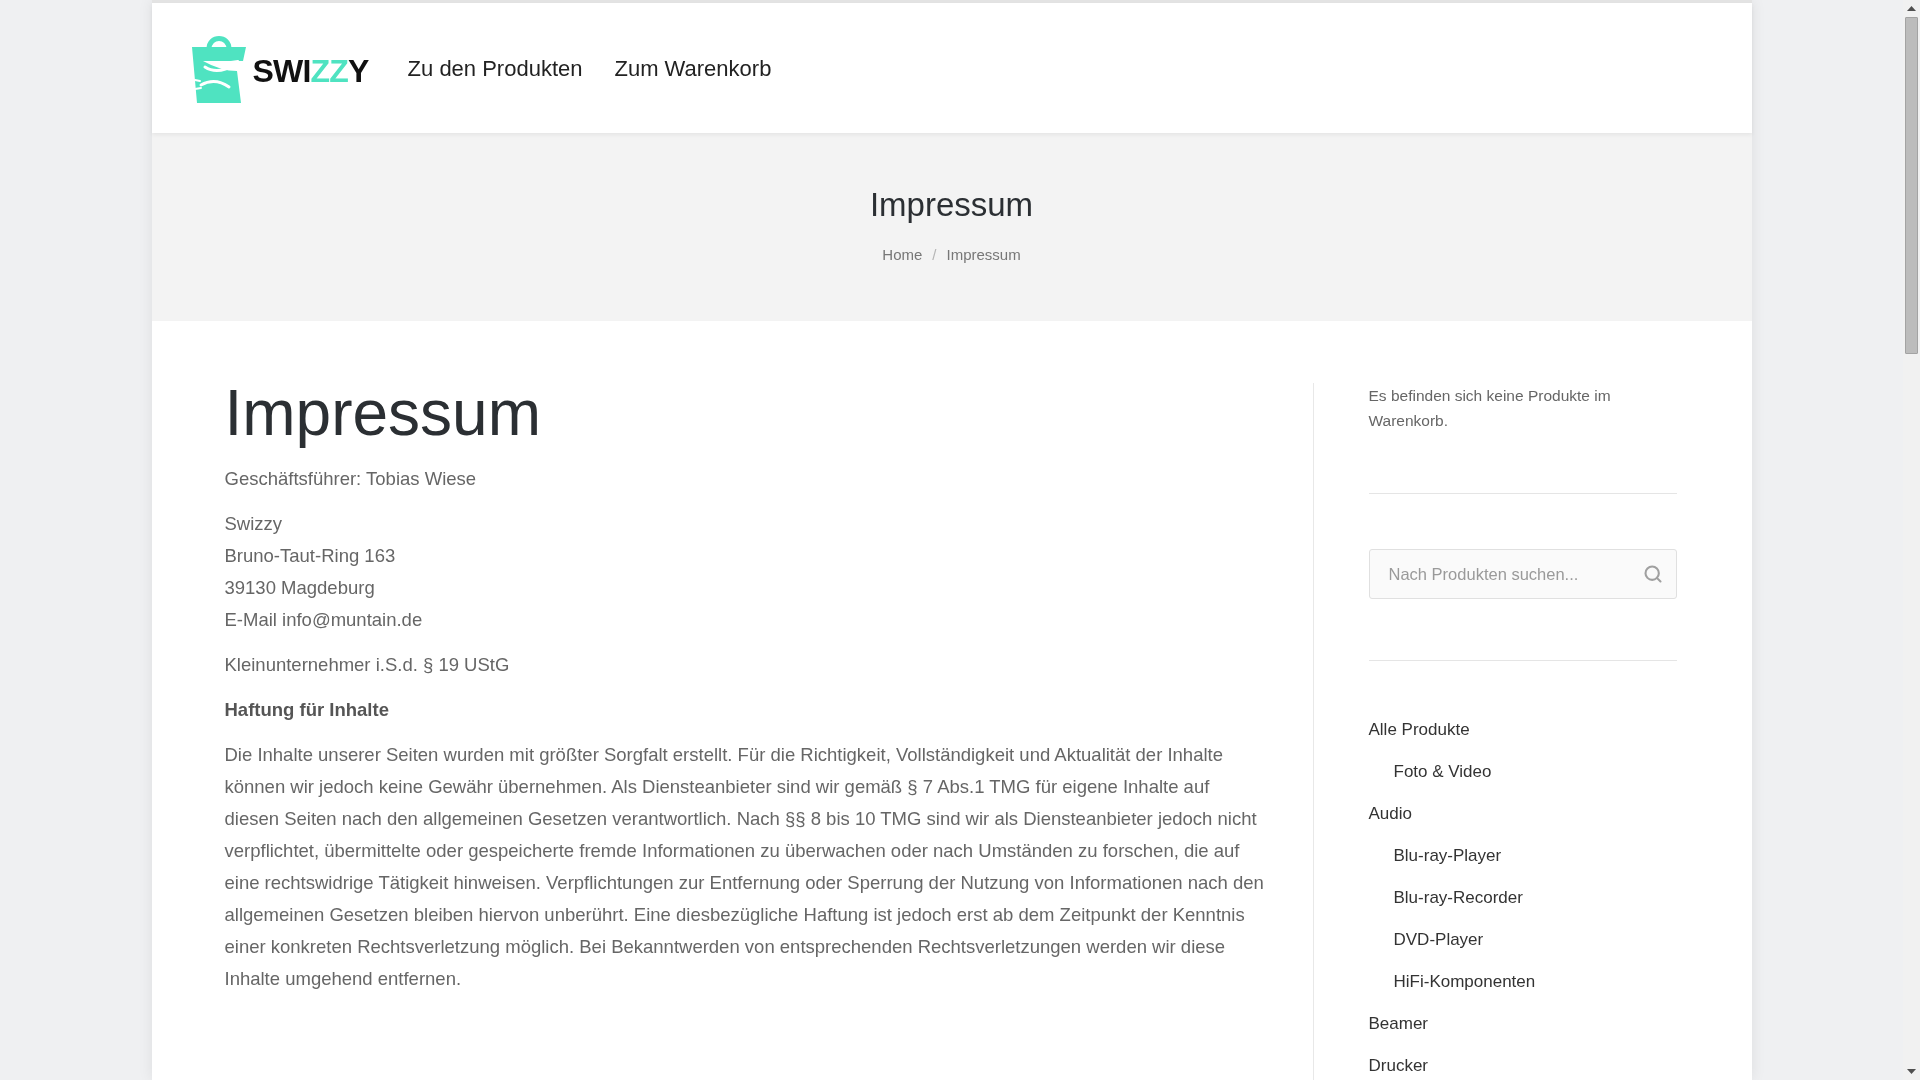  I want to click on address-line: E-Mail info@muntain.de, so click(323, 620).